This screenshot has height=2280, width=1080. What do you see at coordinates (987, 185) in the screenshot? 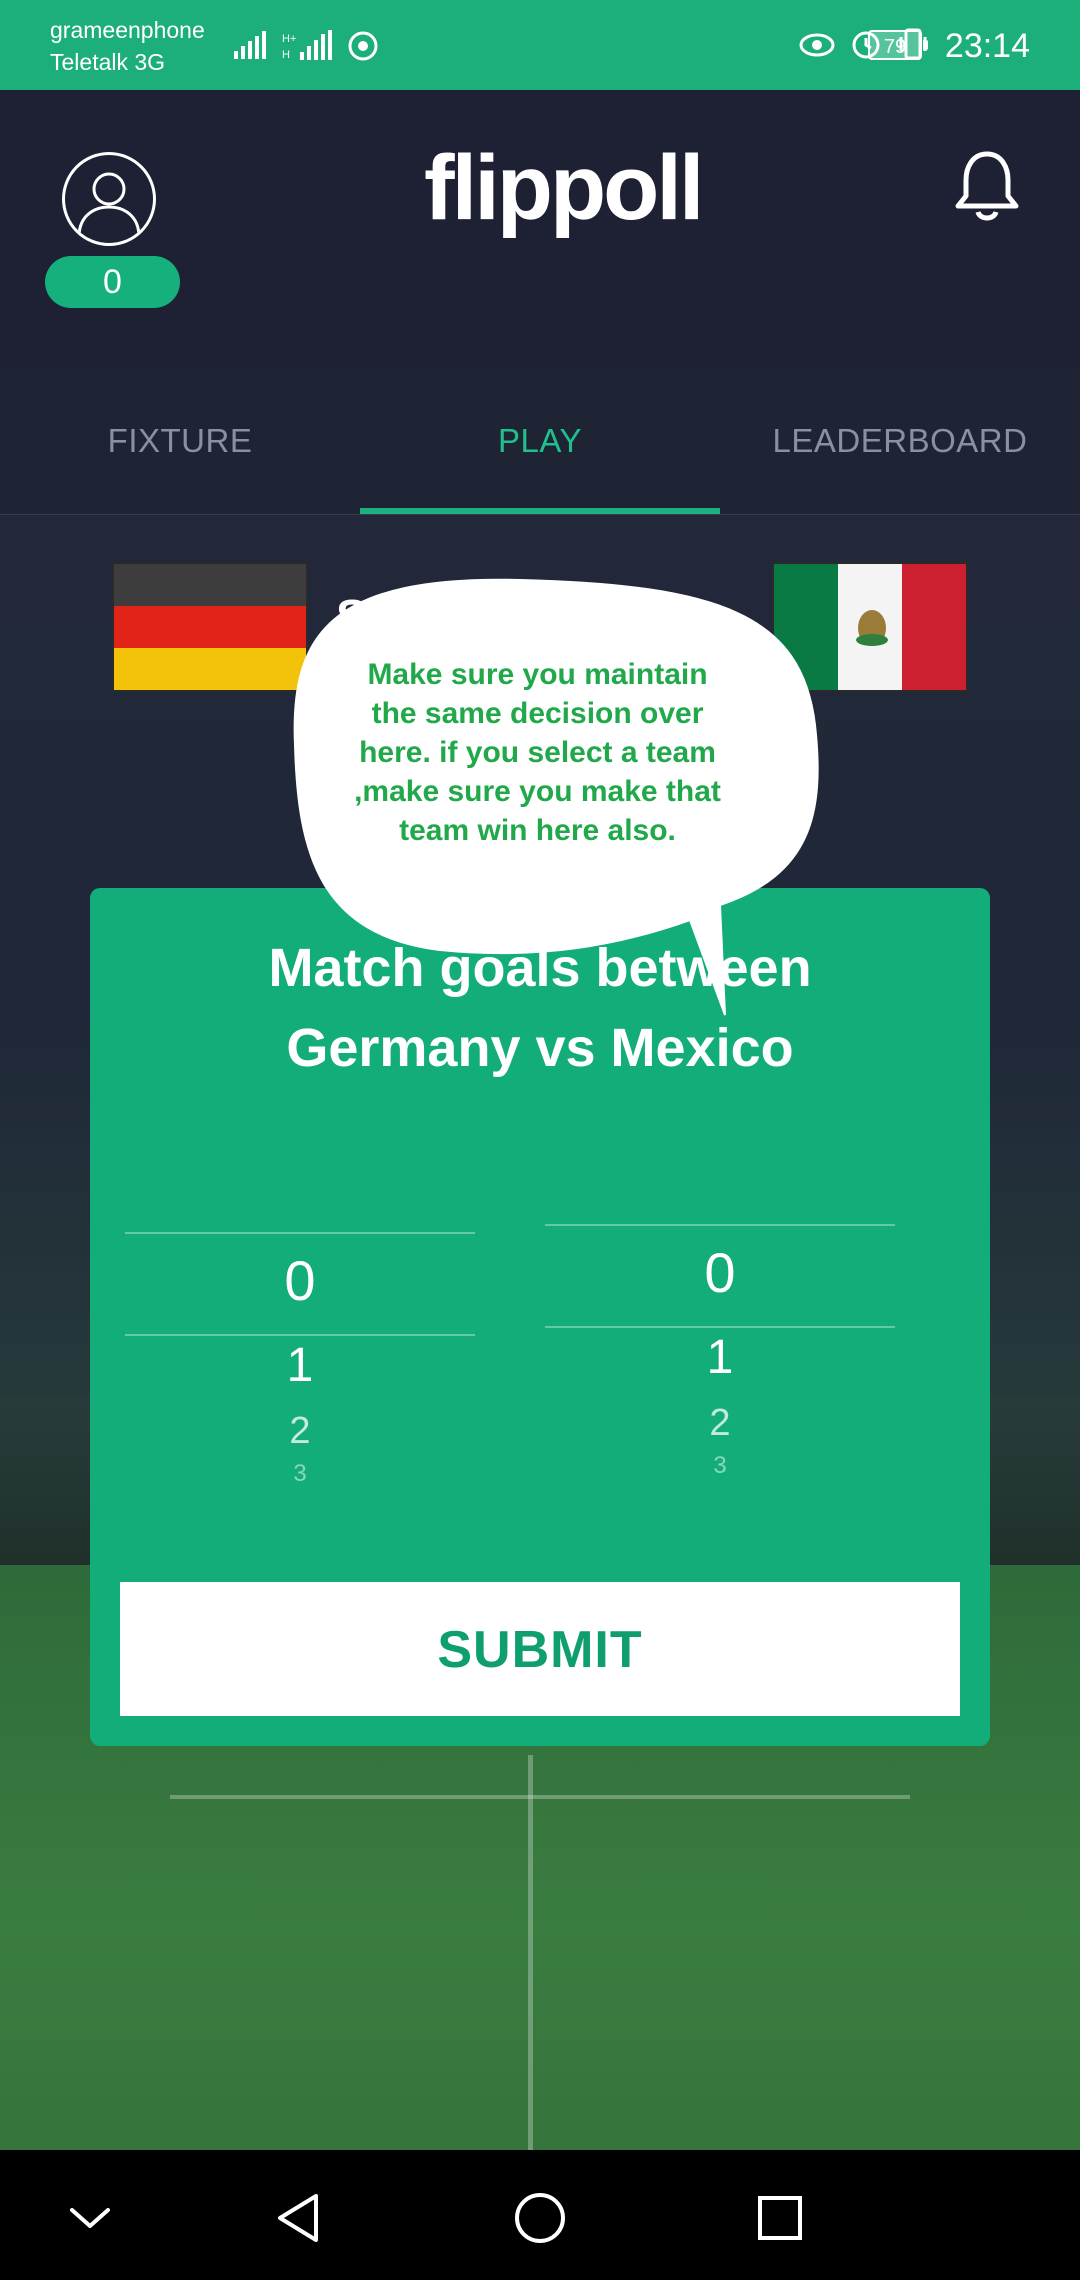
I see `bell-icon` at bounding box center [987, 185].